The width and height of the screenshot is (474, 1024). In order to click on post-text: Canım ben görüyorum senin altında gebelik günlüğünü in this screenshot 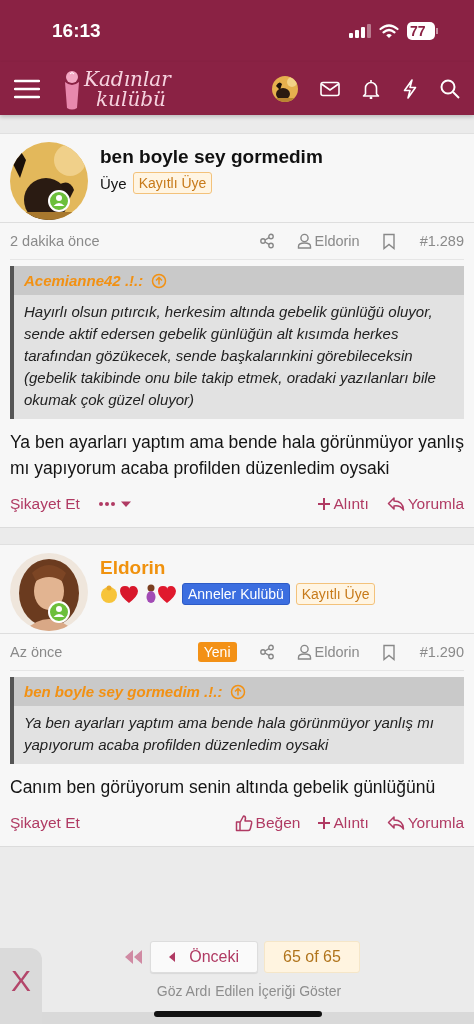, I will do `click(223, 787)`.